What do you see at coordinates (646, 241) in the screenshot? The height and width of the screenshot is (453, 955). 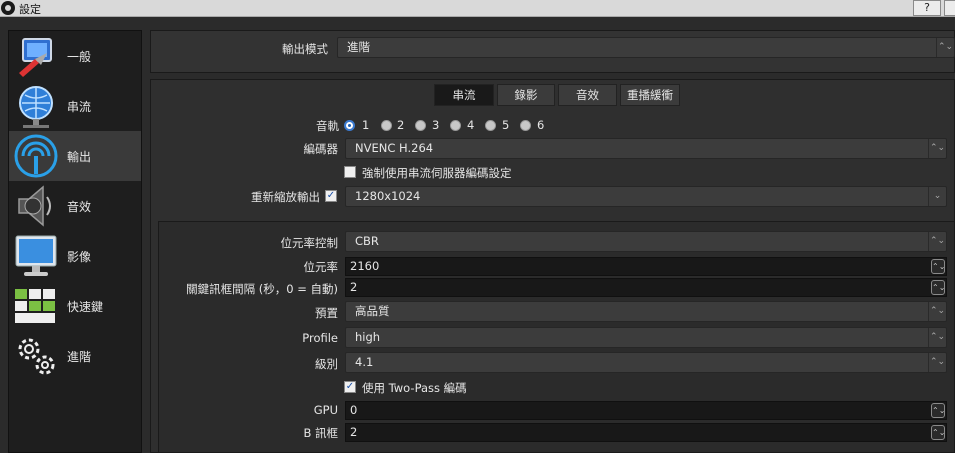 I see `rate-control-select: CBR ⌃⌄` at bounding box center [646, 241].